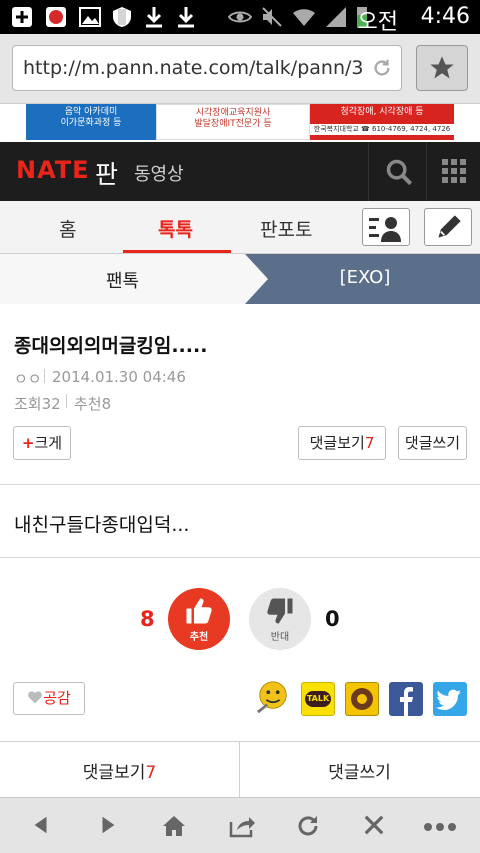 Image resolution: width=480 pixels, height=853 pixels. I want to click on write-button, so click(448, 227).